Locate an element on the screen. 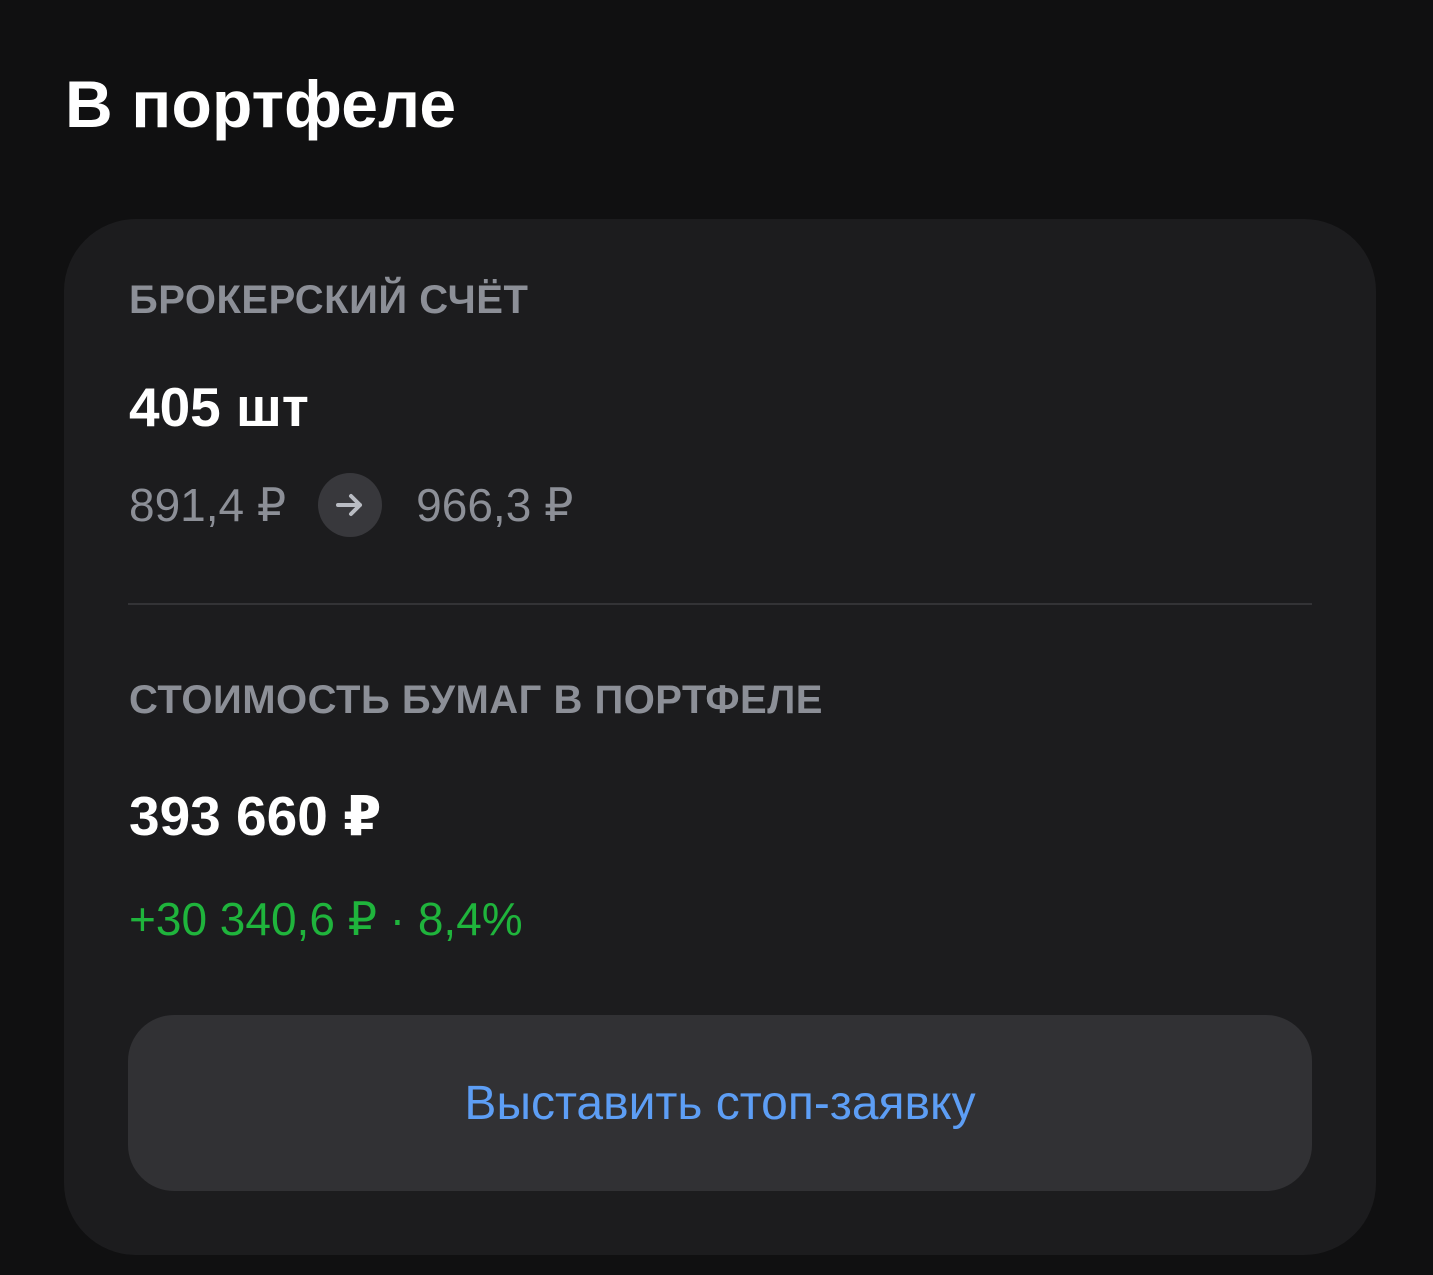 The width and height of the screenshot is (1433, 1275). stop-order-button: Выставить стоп-заявку is located at coordinates (720, 1103).